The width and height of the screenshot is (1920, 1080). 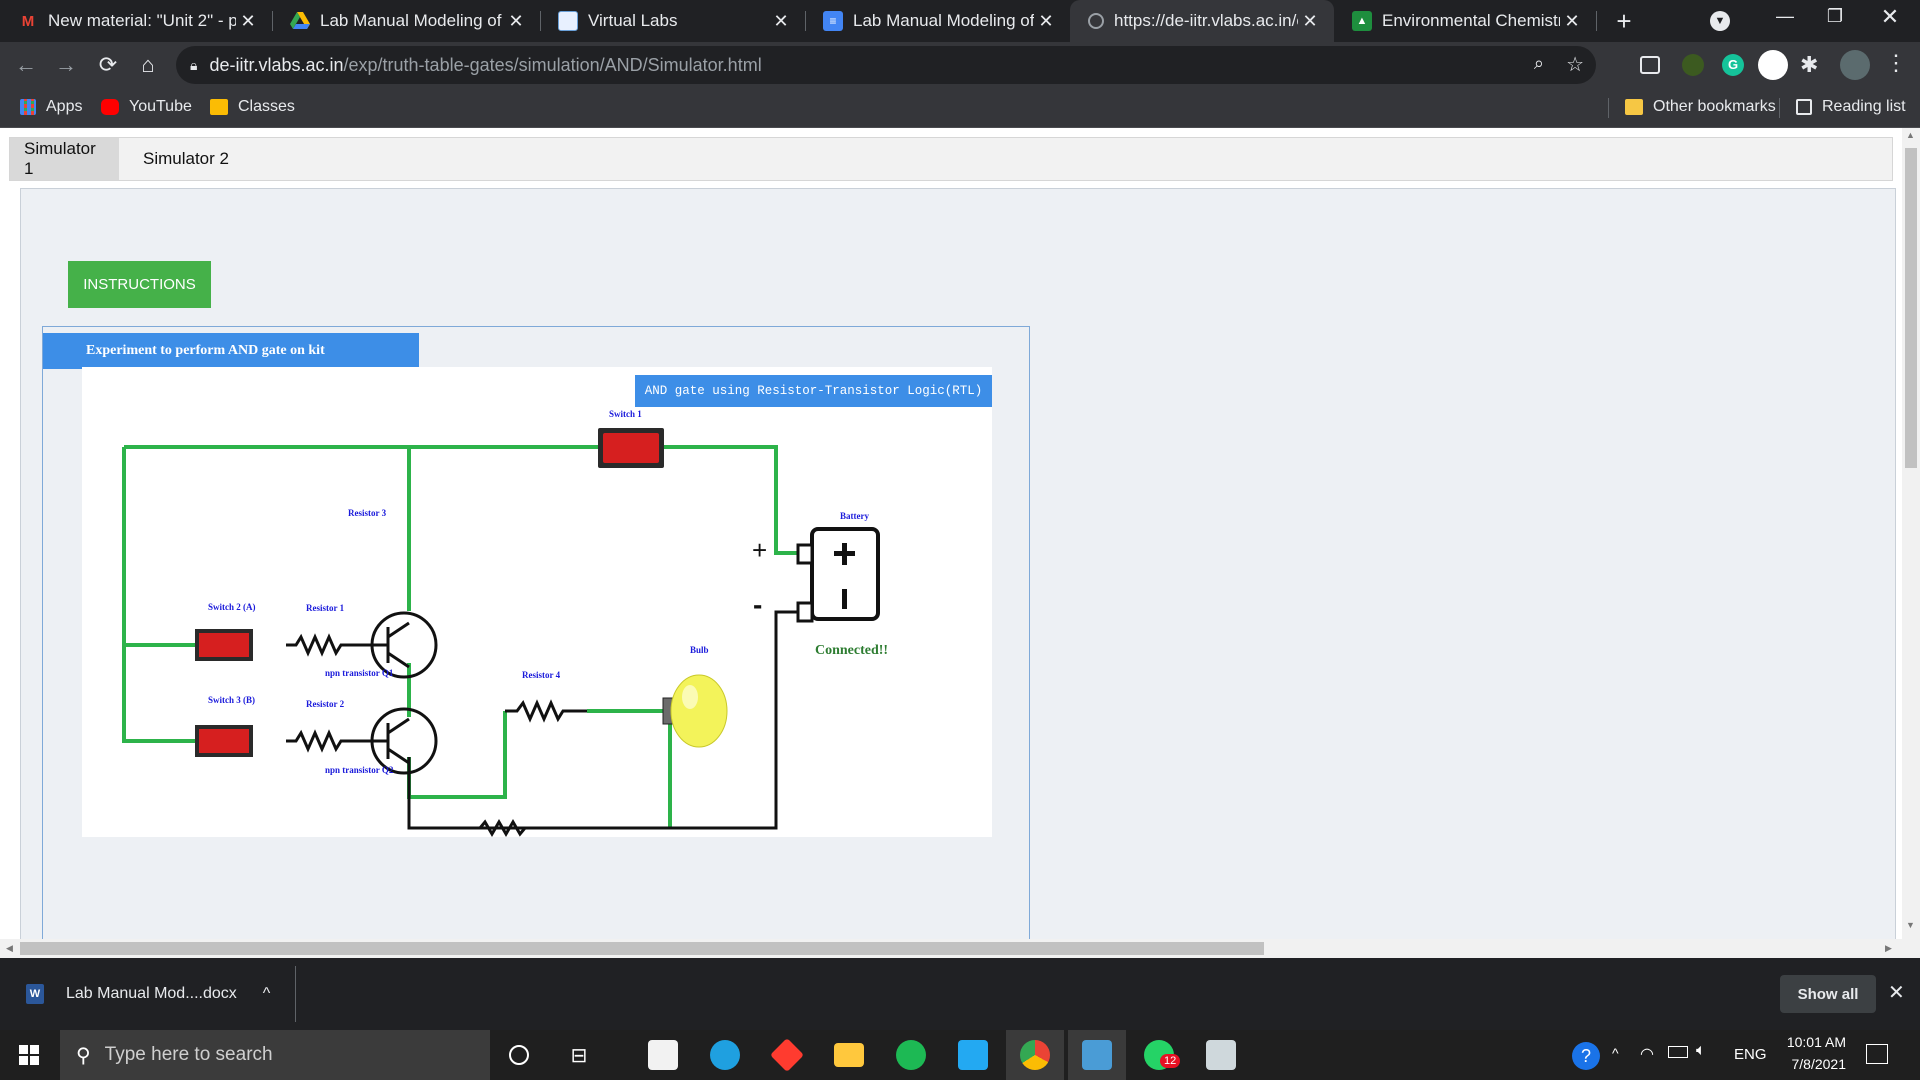 I want to click on google-drive-icon, so click(x=300, y=21).